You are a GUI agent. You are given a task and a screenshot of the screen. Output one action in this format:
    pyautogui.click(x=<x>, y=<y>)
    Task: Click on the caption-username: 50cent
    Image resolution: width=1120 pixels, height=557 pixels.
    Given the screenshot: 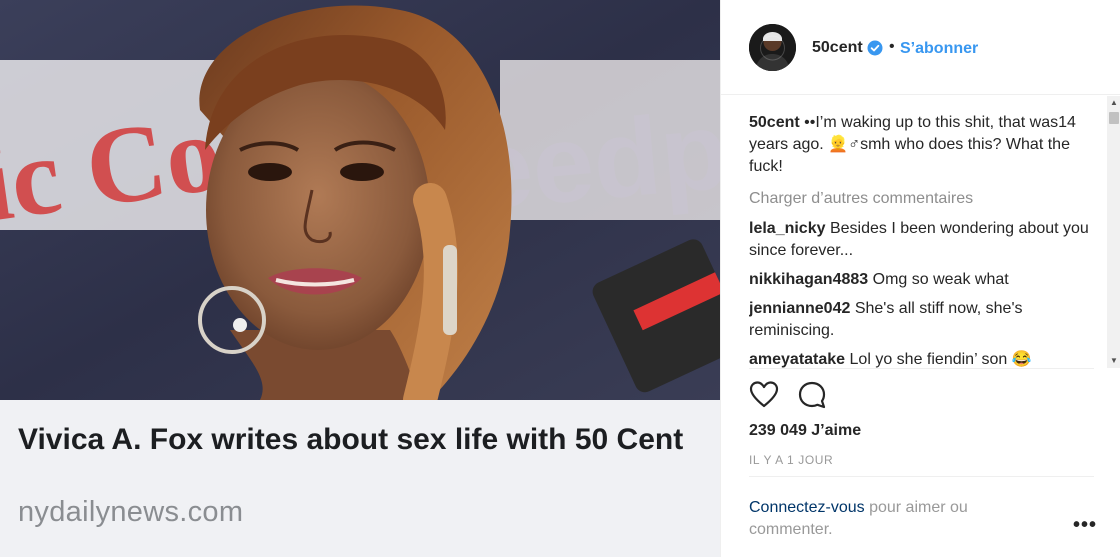 What is the action you would take?
    pyautogui.click(x=774, y=122)
    